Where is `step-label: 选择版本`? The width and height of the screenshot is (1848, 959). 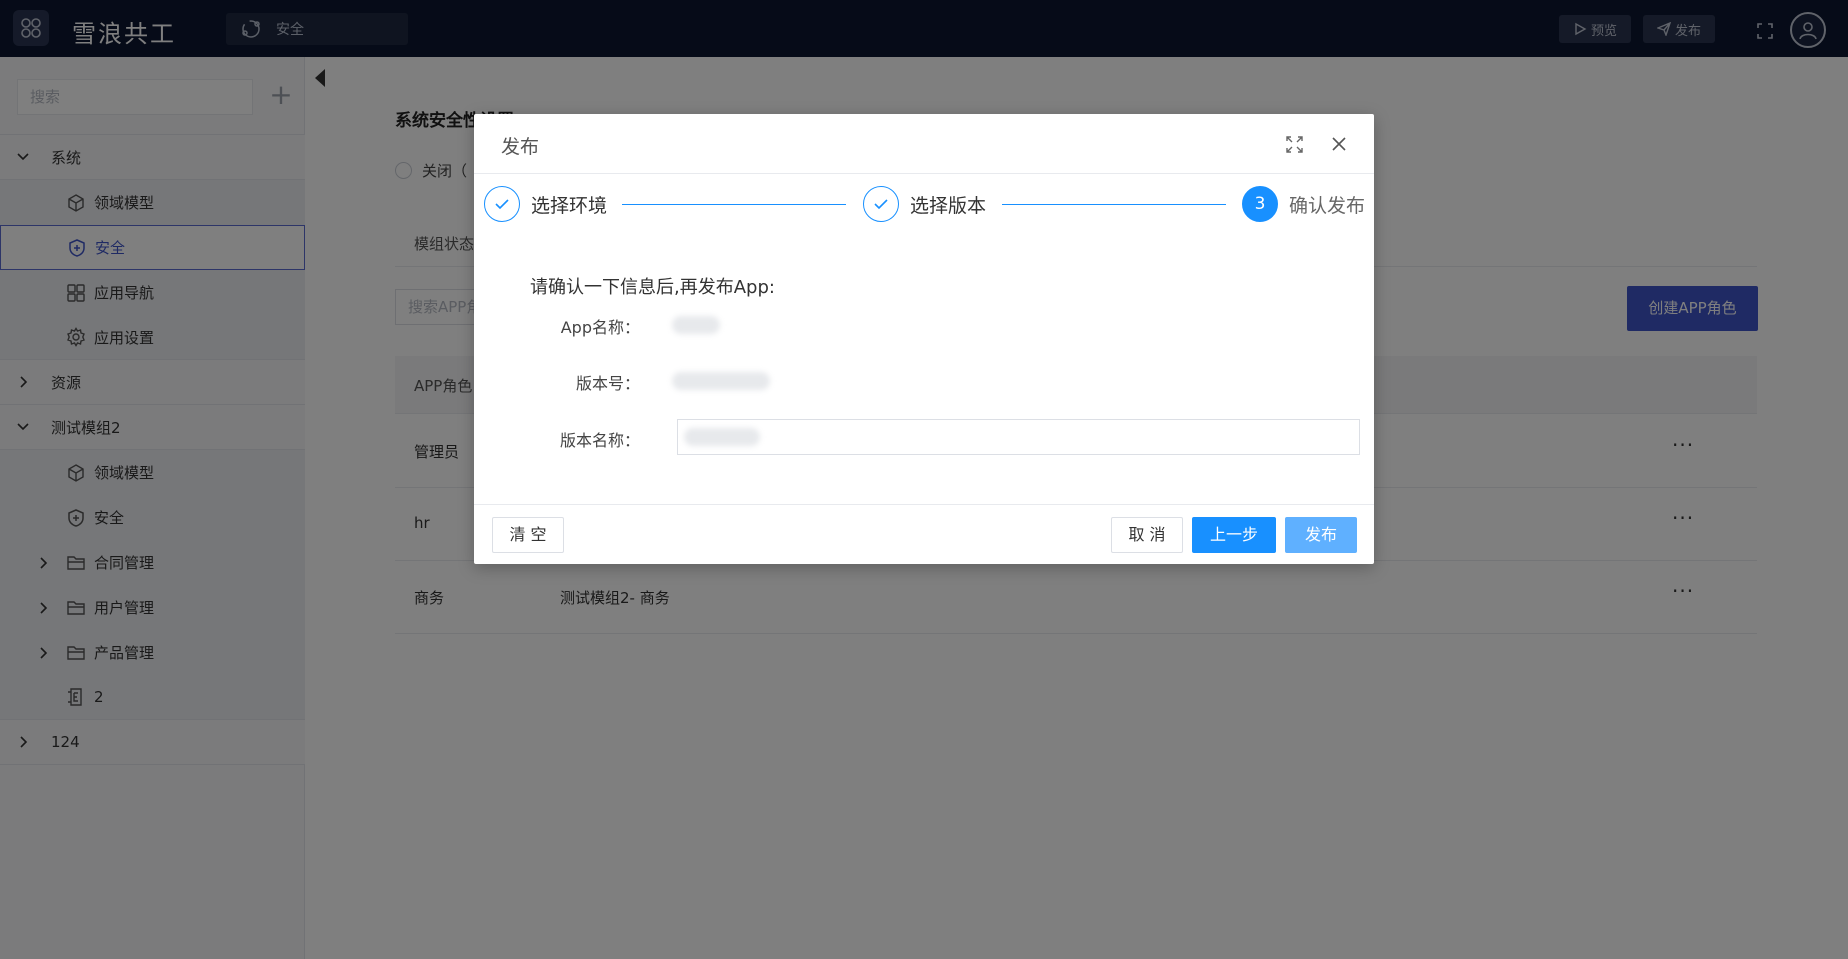
step-label: 选择版本 is located at coordinates (948, 205).